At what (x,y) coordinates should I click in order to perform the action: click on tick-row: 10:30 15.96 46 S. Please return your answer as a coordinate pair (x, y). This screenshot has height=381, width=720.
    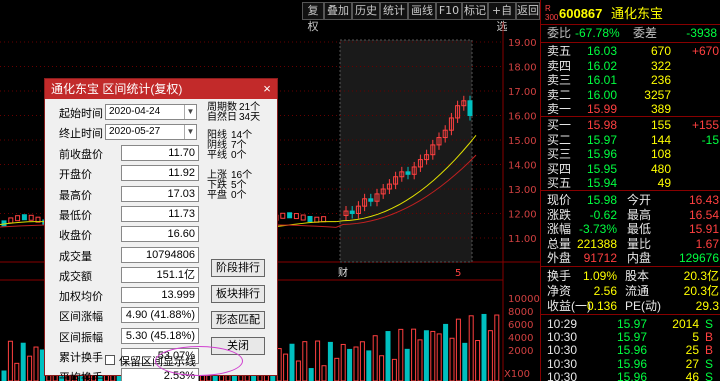
    Looking at the image, I should click on (630, 375).